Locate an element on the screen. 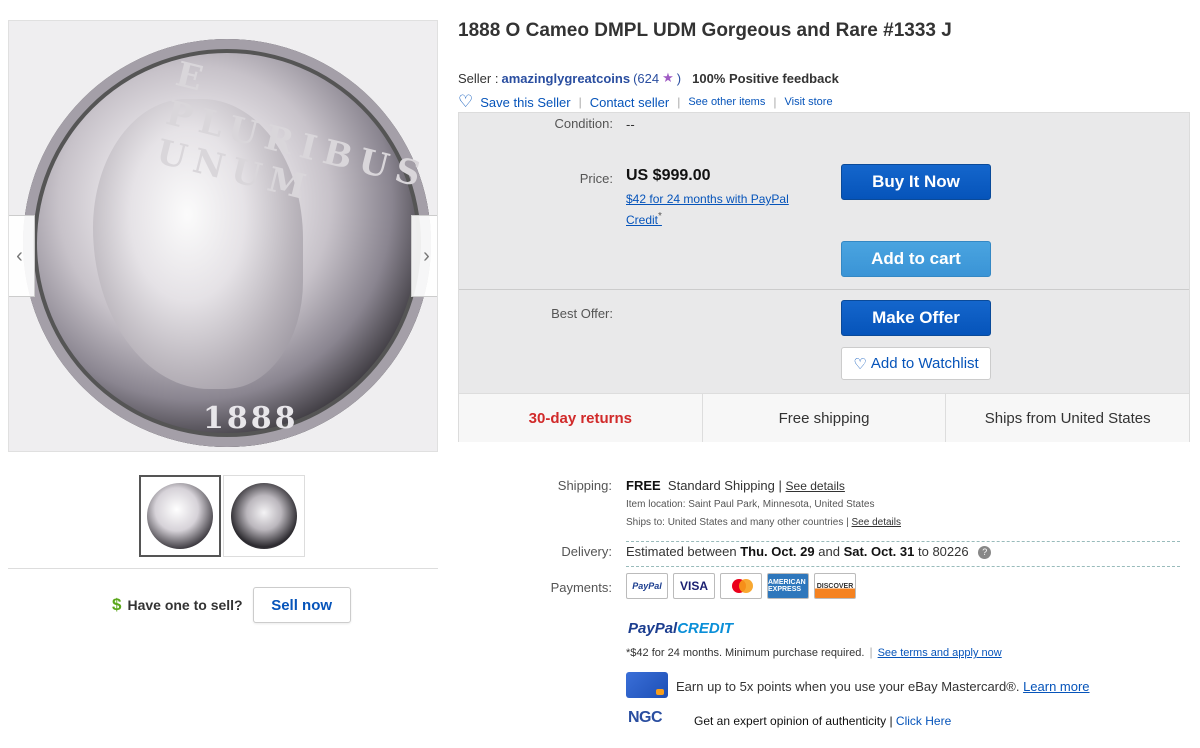 The height and width of the screenshot is (748, 1200). paypal-credit-logo: PayPalCREDIT is located at coordinates (680, 628).